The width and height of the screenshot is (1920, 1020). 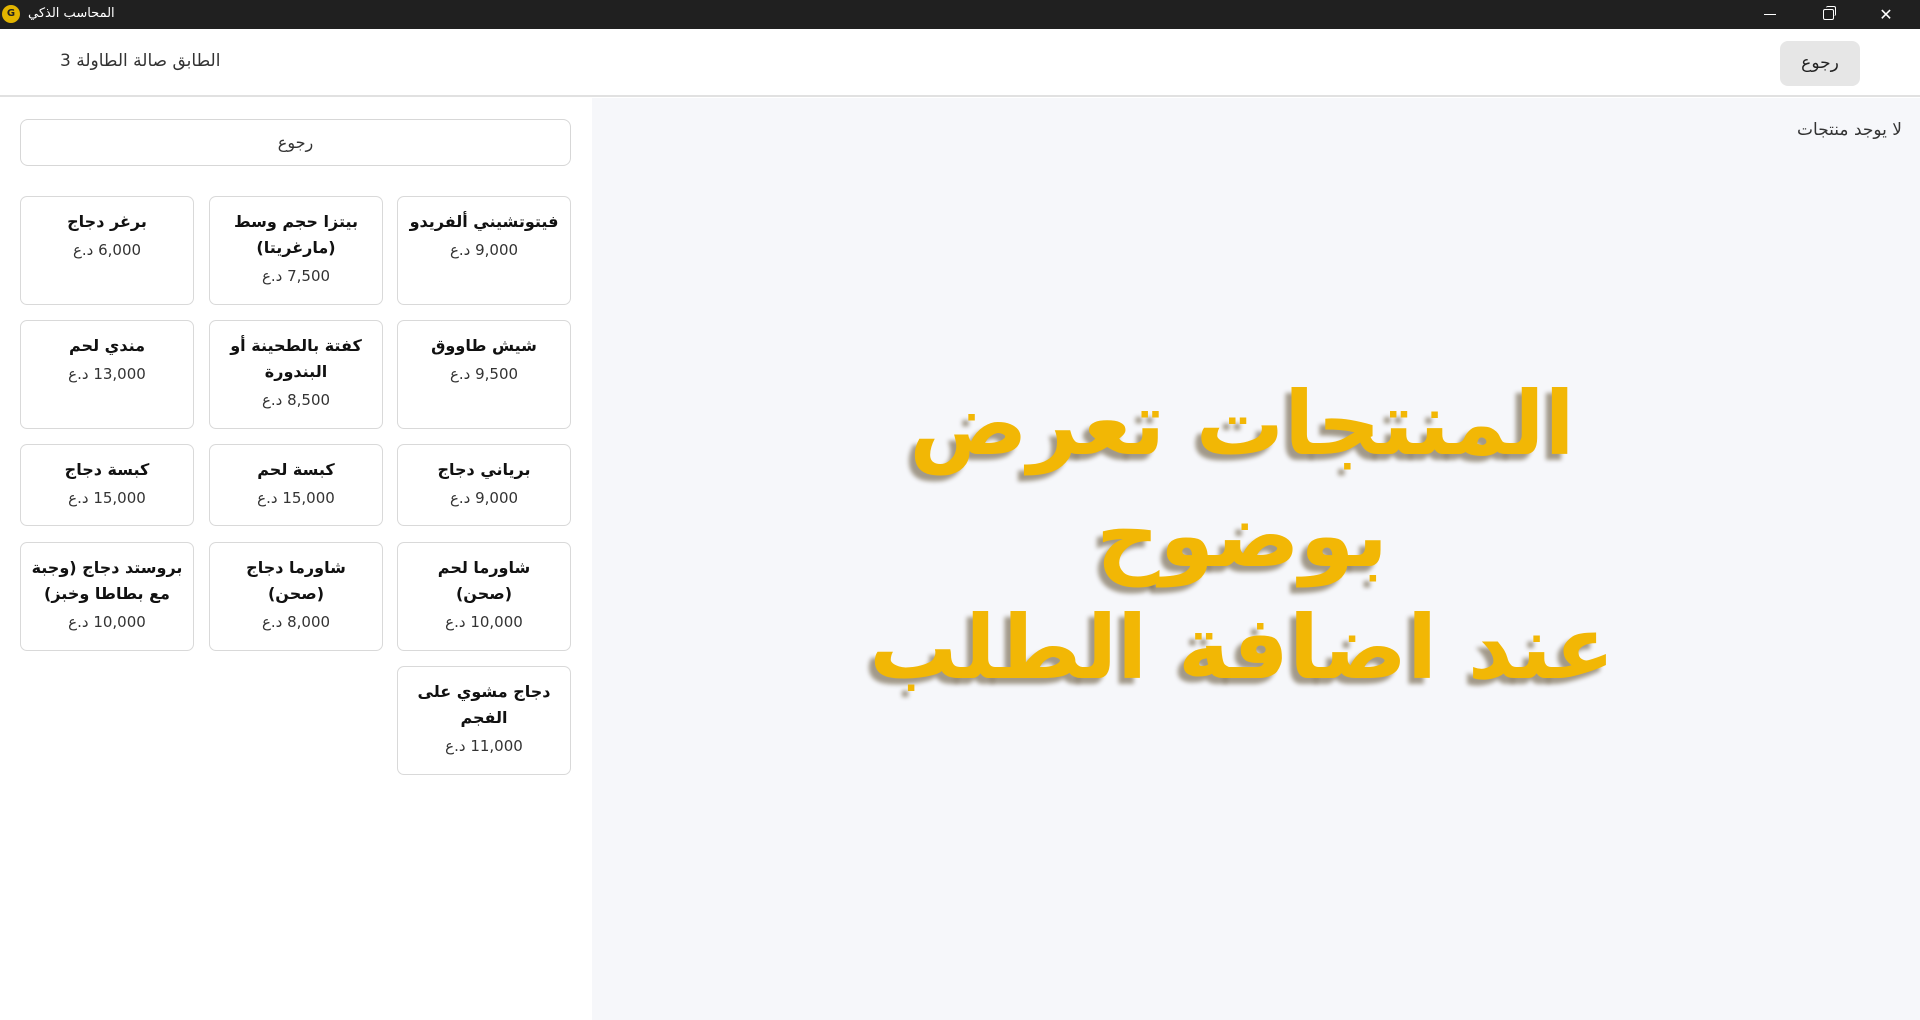 I want to click on product-card: مندي لحم 13,000 د.ع, so click(x=107, y=374).